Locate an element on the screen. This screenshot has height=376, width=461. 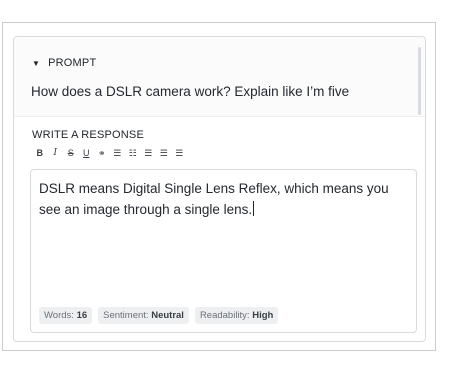
sentiment-badge: Sentiment: Neutral is located at coordinates (143, 315).